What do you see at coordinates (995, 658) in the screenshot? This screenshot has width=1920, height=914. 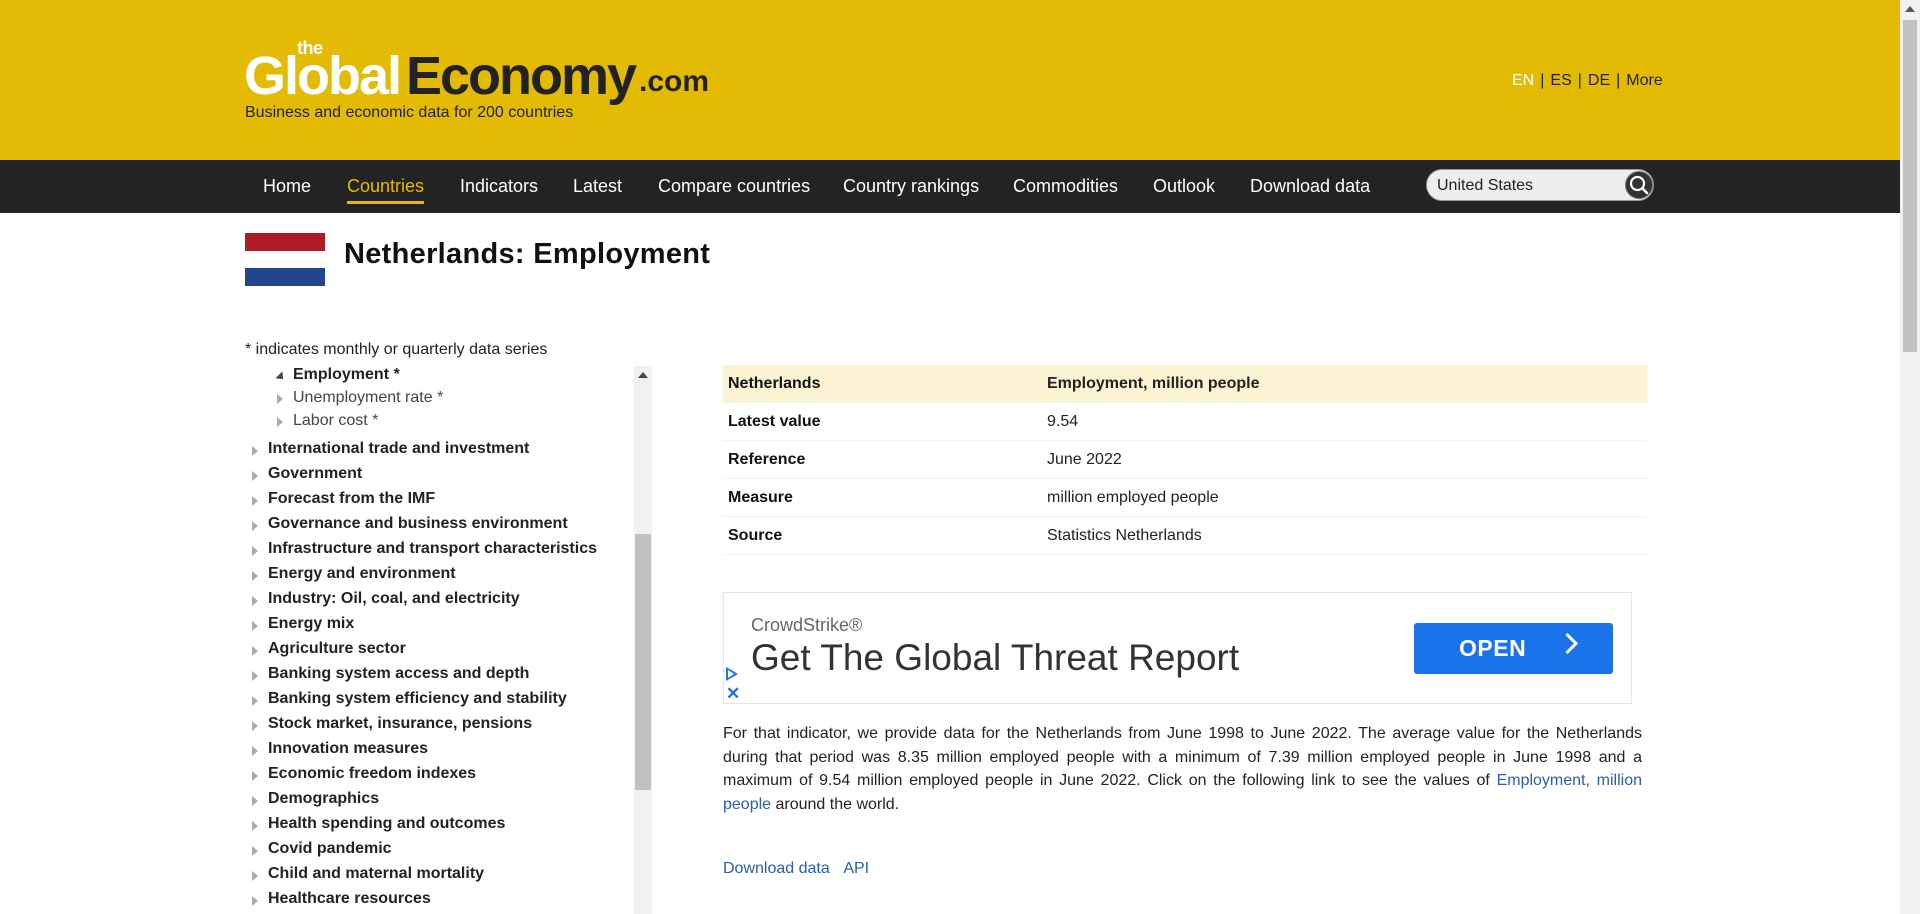 I see `ad-headline: Get The Global Threat Report` at bounding box center [995, 658].